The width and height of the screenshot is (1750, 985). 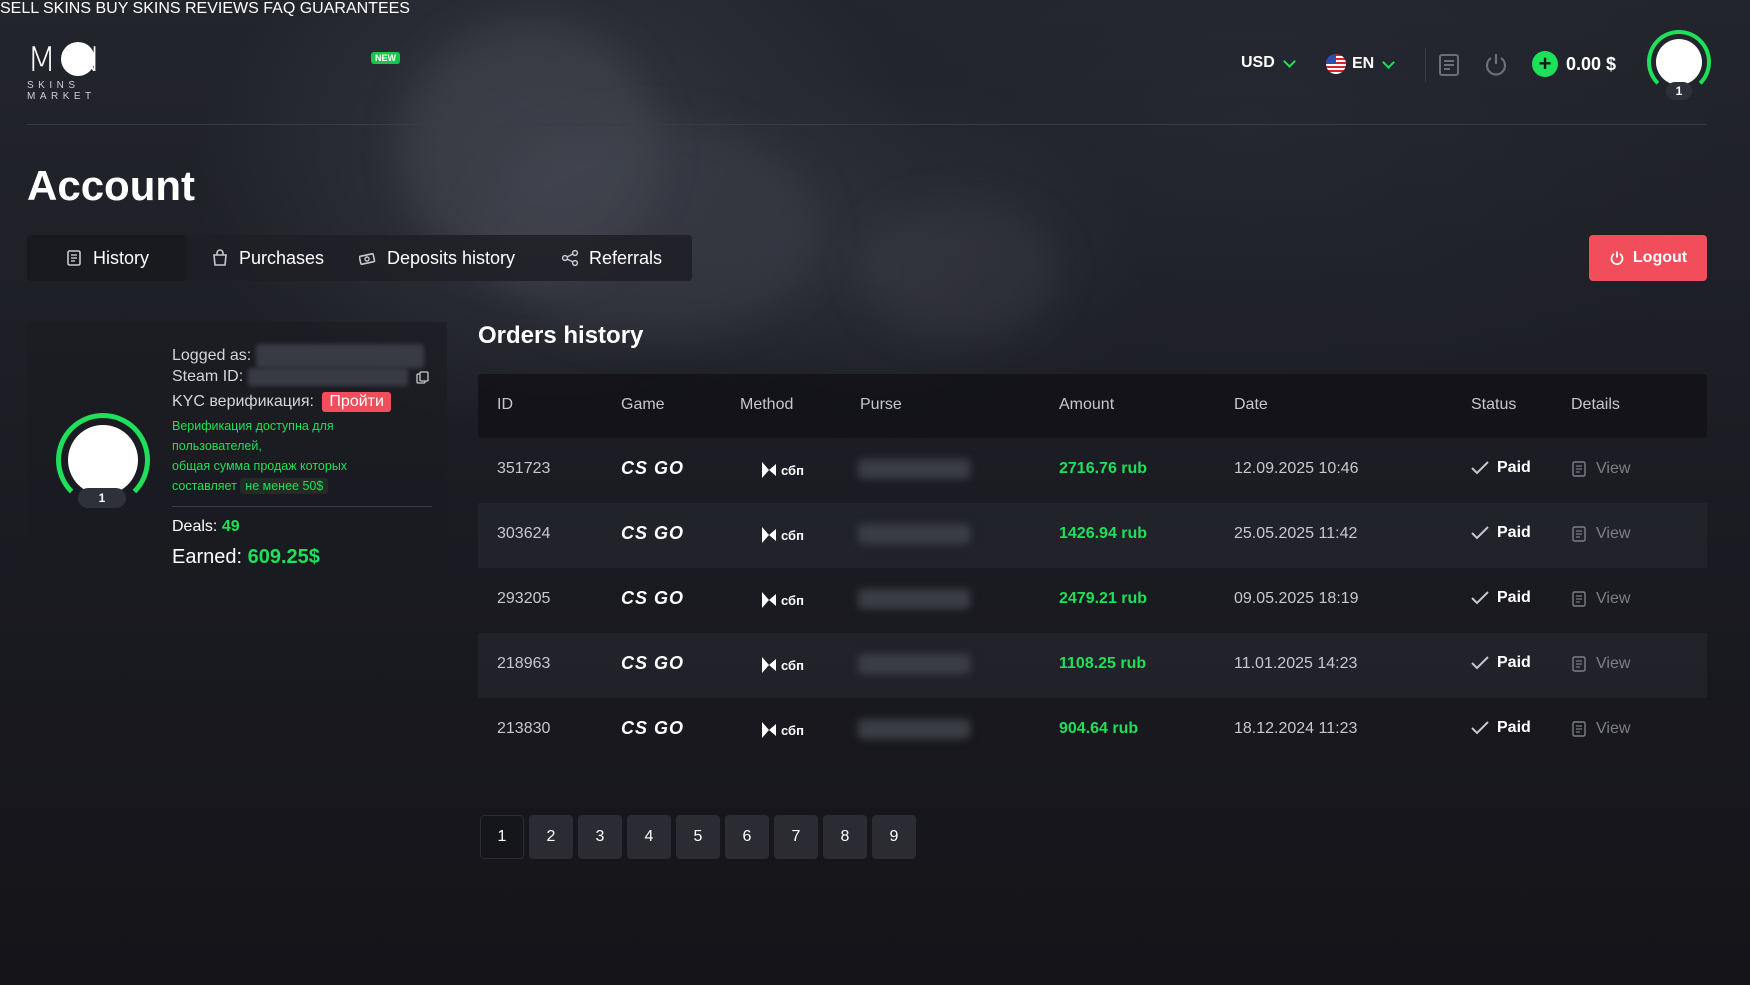 What do you see at coordinates (1258, 62) in the screenshot?
I see `currency-value: USD` at bounding box center [1258, 62].